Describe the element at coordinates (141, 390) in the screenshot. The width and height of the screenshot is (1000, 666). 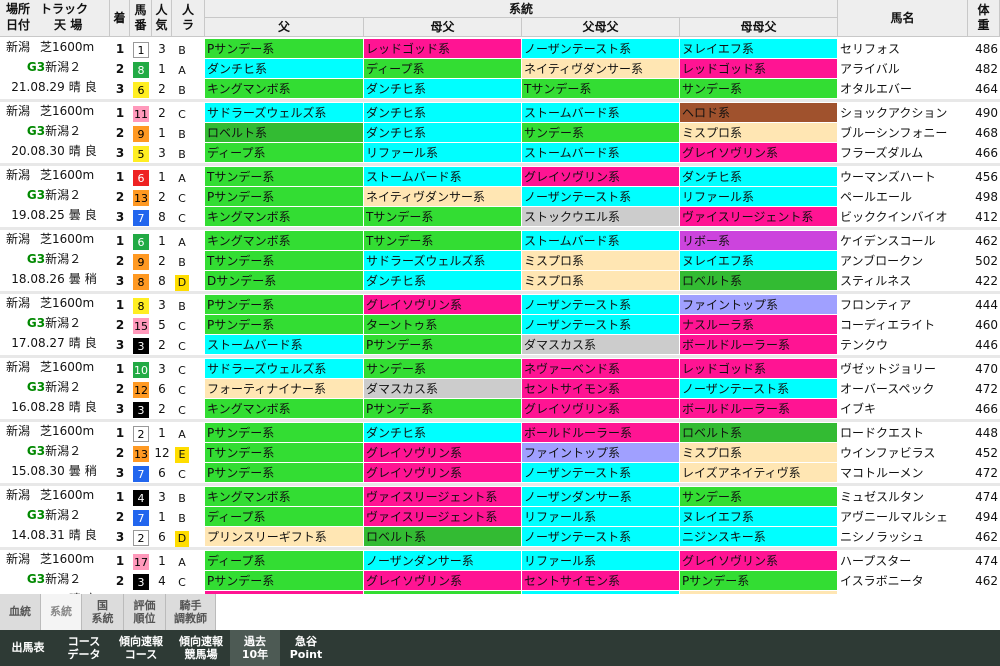
I see `umaban-badge: 12` at that location.